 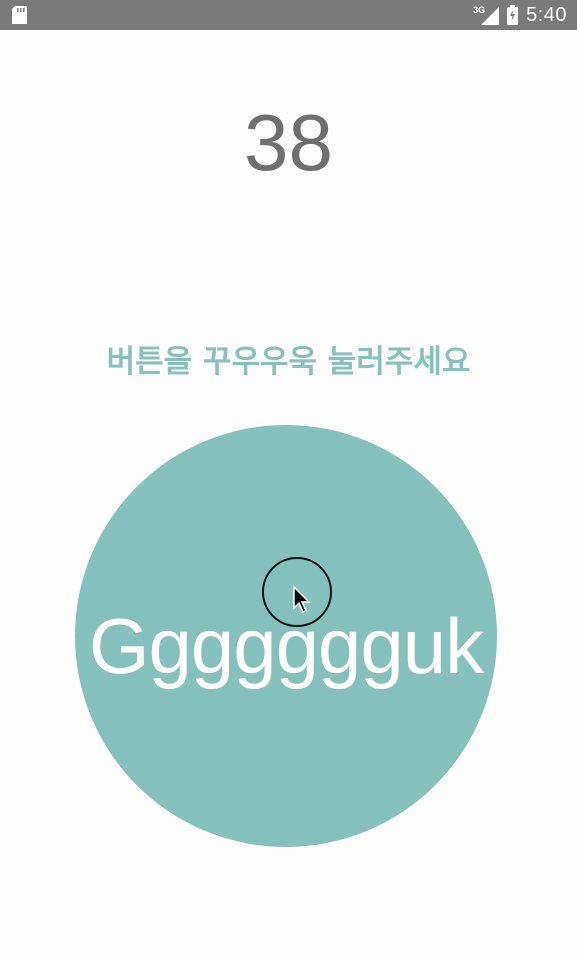 What do you see at coordinates (486, 15) in the screenshot?
I see `signal-icon: 3G` at bounding box center [486, 15].